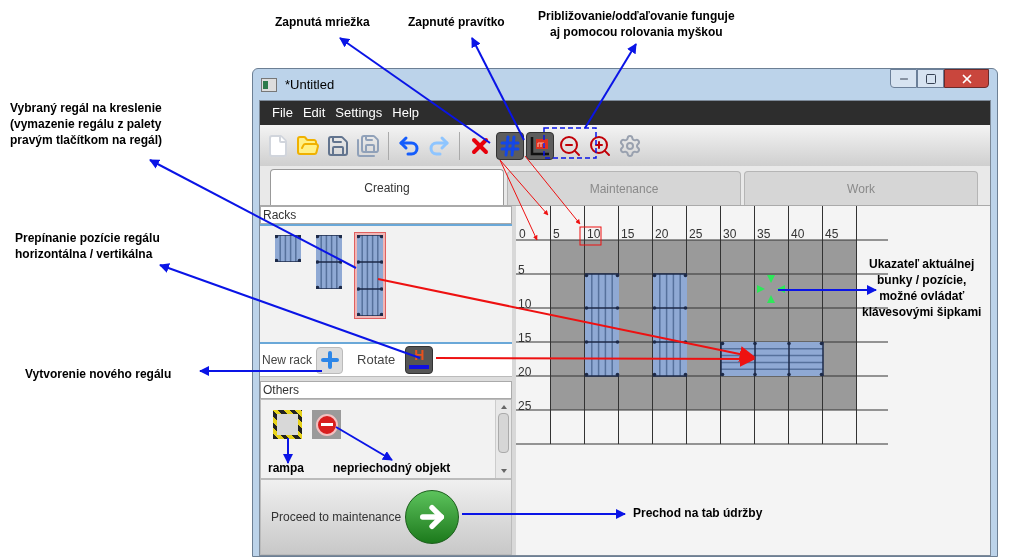  Describe the element at coordinates (269, 84) in the screenshot. I see `app-icon` at that location.